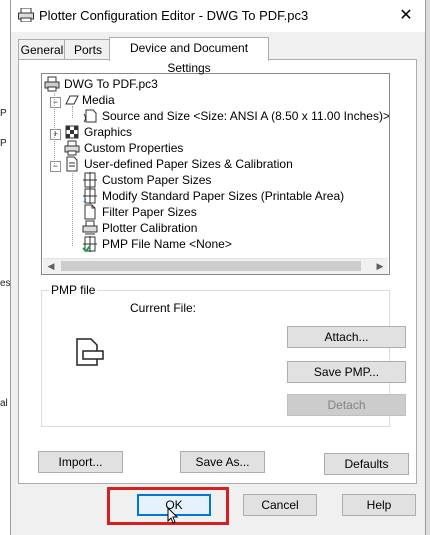  What do you see at coordinates (108, 132) in the screenshot?
I see `tree-item-label: Graphics` at bounding box center [108, 132].